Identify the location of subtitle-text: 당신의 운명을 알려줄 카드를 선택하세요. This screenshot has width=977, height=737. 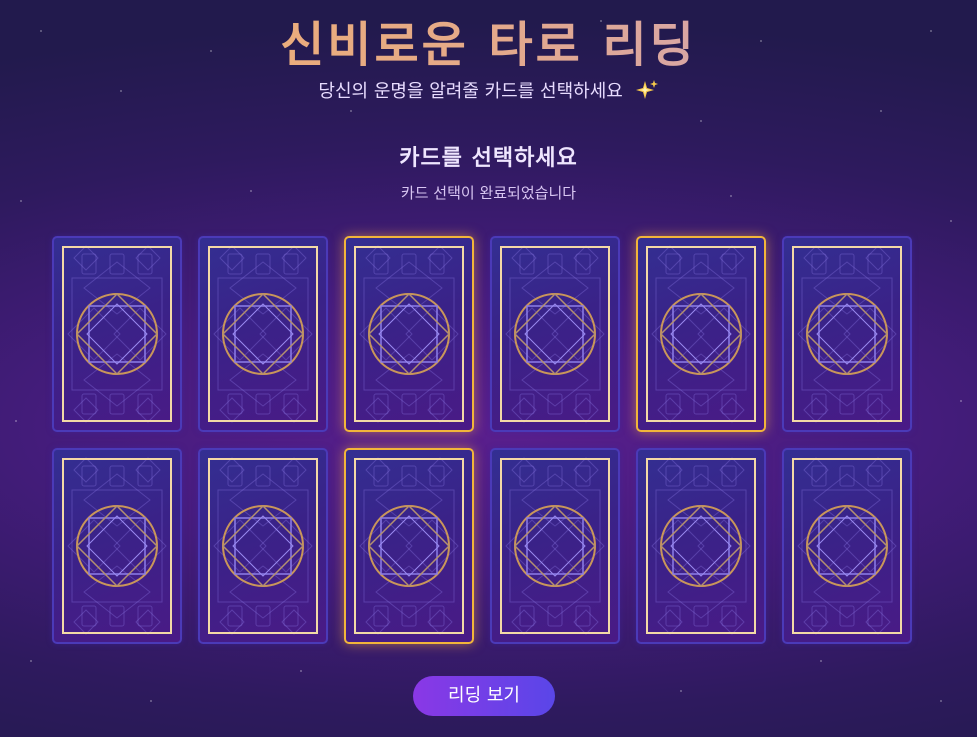
(470, 91).